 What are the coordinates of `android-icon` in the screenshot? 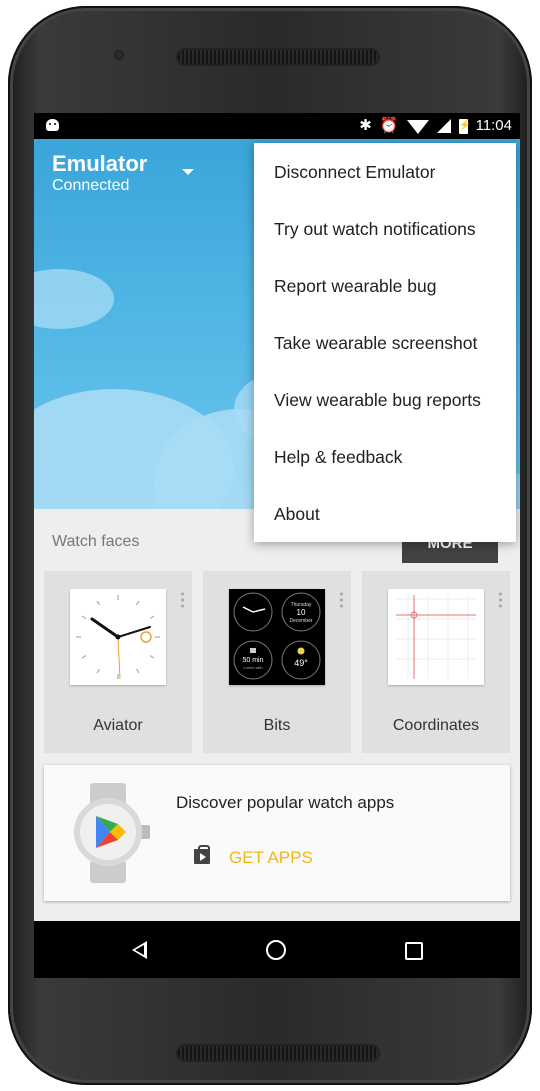 It's located at (52, 125).